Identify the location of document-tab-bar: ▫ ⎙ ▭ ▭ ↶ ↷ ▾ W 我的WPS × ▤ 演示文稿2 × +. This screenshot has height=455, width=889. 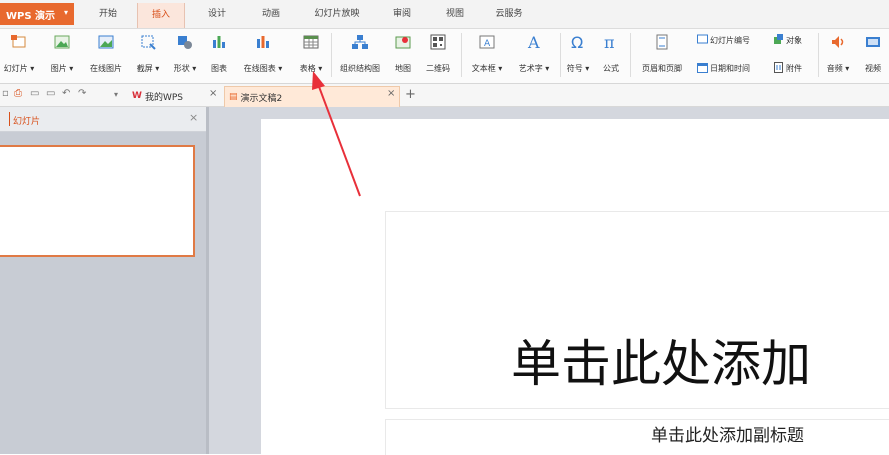
(444, 95).